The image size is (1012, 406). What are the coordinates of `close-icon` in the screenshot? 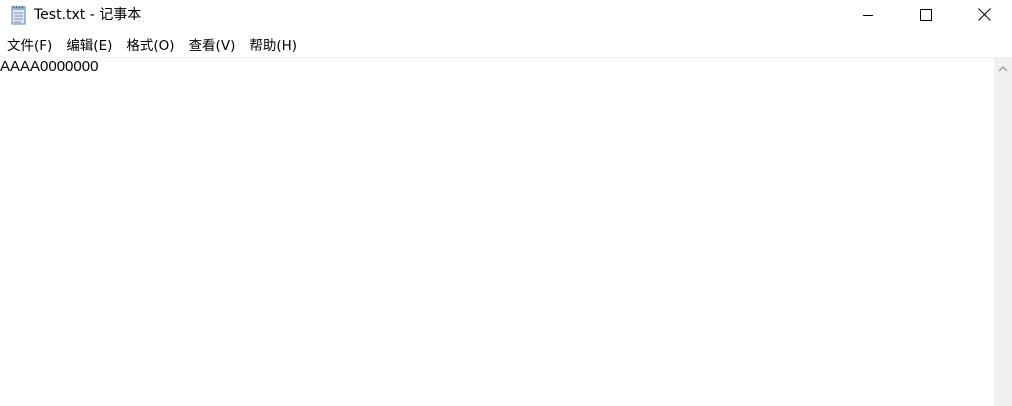 It's located at (984, 15).